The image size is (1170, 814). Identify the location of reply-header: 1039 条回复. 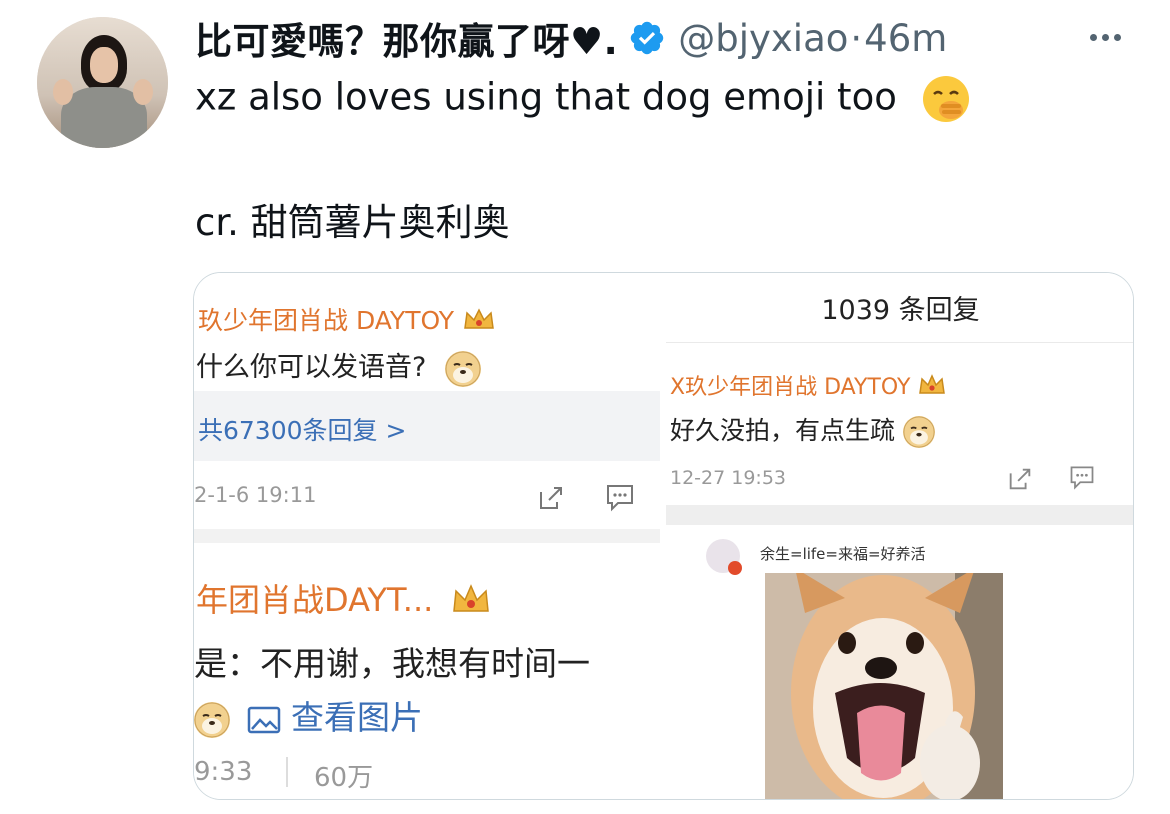
(899, 308).